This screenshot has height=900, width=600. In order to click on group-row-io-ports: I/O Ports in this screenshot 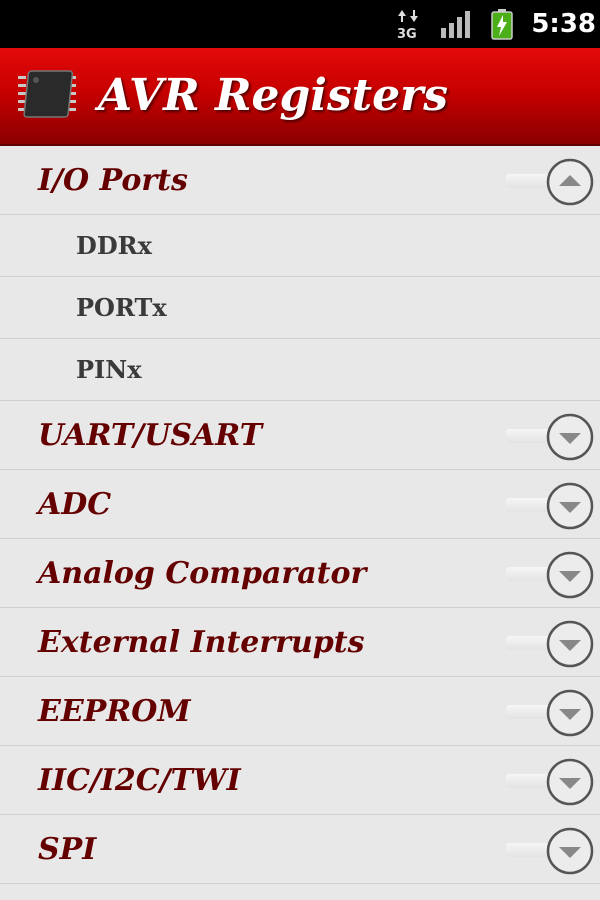, I will do `click(300, 180)`.